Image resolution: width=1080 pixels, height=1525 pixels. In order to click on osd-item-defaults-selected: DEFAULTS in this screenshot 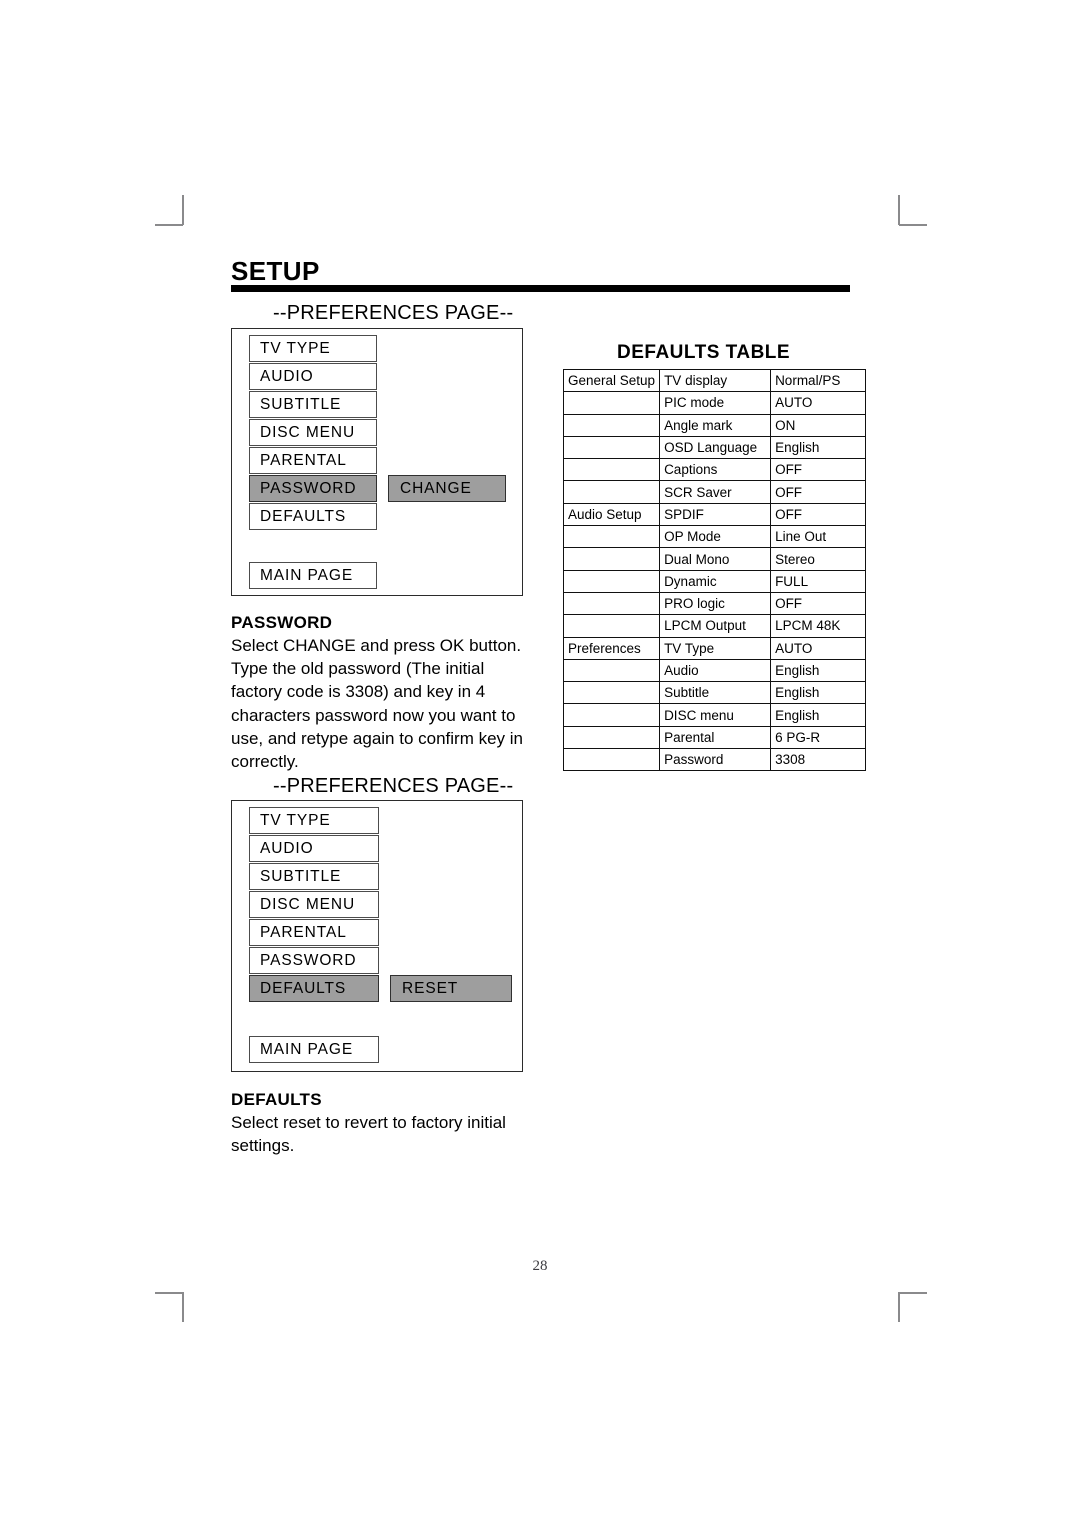, I will do `click(314, 988)`.